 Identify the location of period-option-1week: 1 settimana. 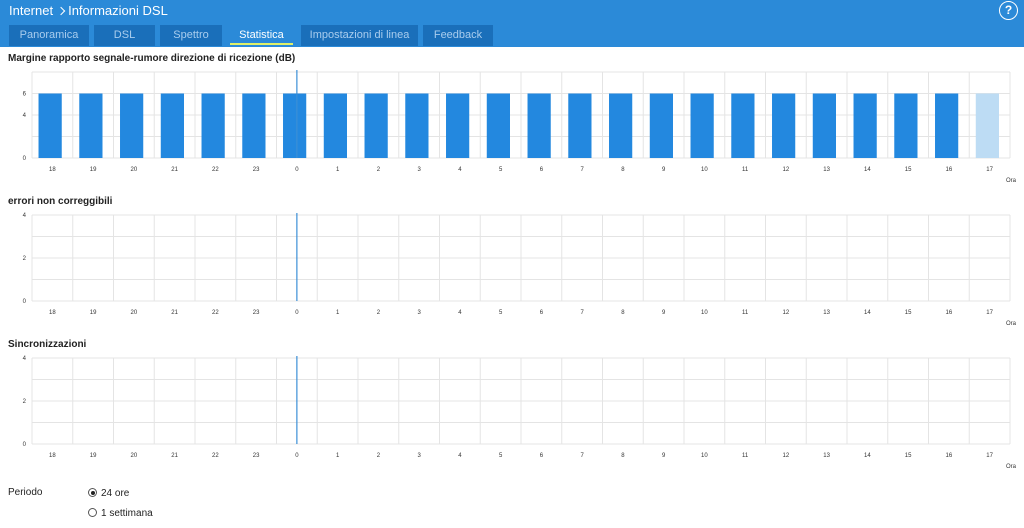
(120, 513).